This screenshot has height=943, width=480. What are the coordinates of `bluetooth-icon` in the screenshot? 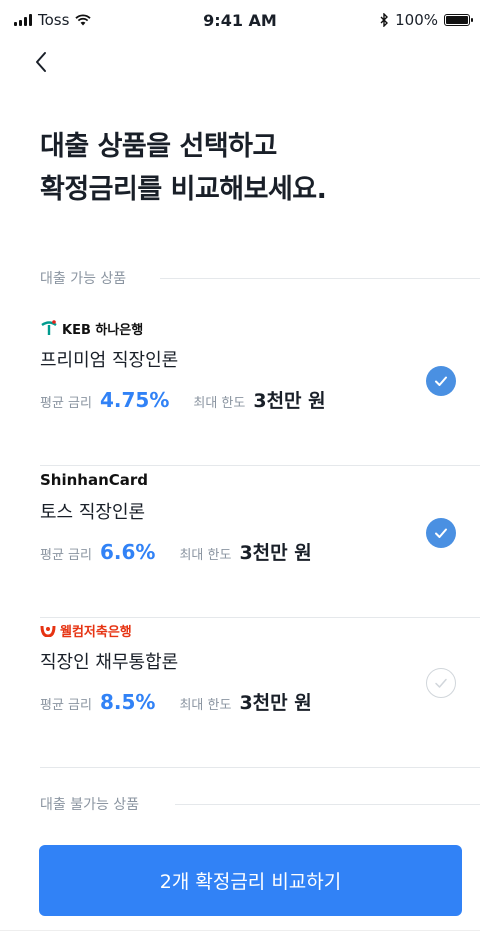 It's located at (384, 20).